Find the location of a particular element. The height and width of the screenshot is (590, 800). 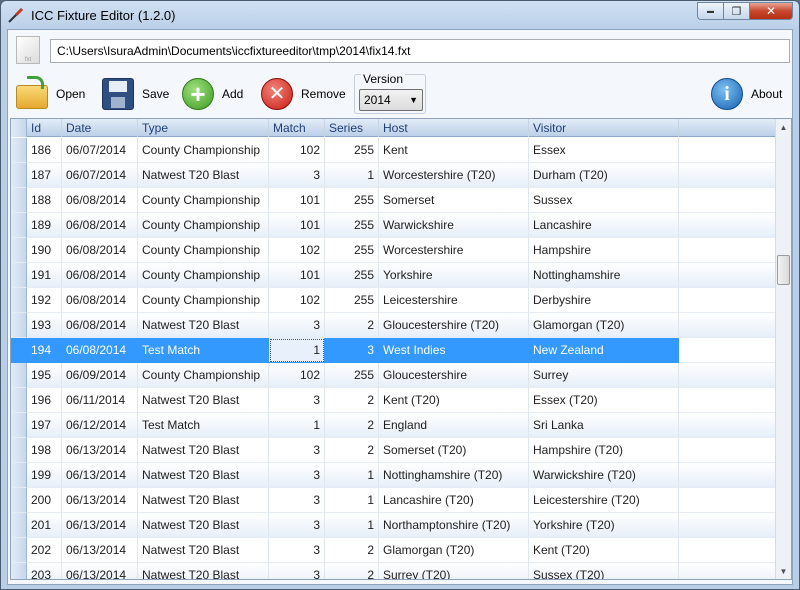

cell-series: 3 is located at coordinates (352, 350).